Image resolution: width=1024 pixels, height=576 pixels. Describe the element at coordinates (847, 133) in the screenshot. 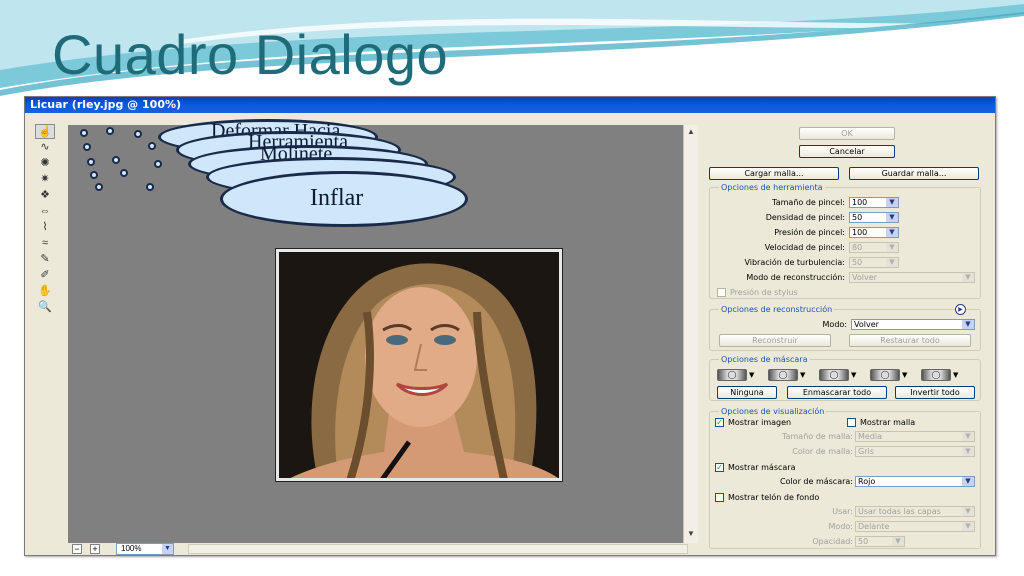

I see `ok-button: OK` at that location.